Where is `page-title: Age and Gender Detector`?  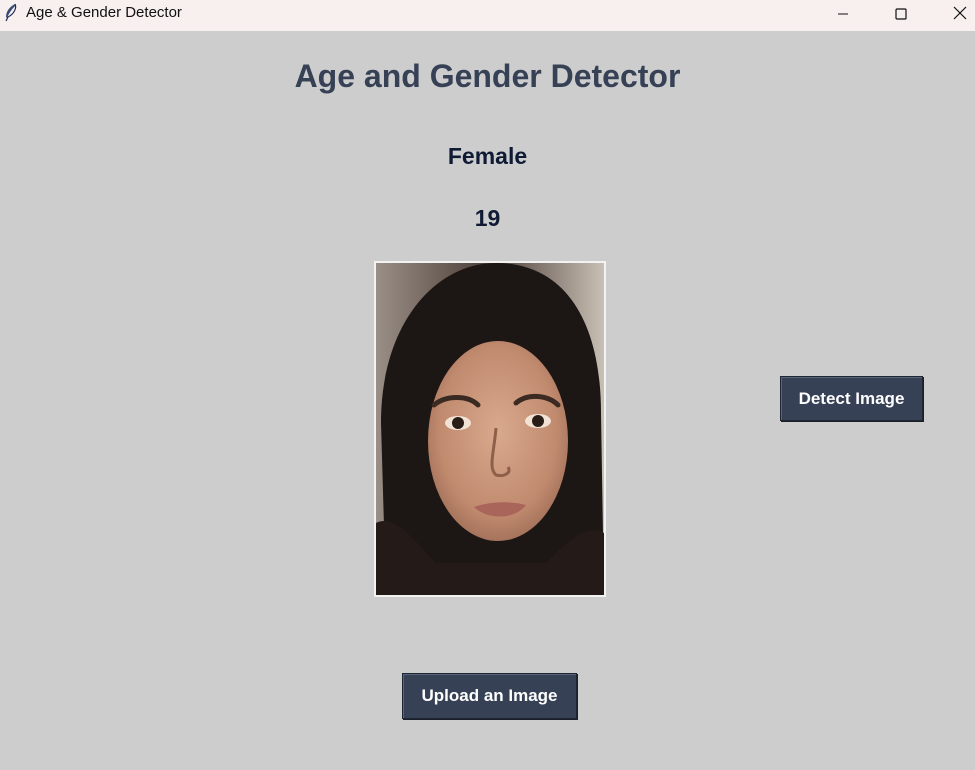
page-title: Age and Gender Detector is located at coordinates (487, 76).